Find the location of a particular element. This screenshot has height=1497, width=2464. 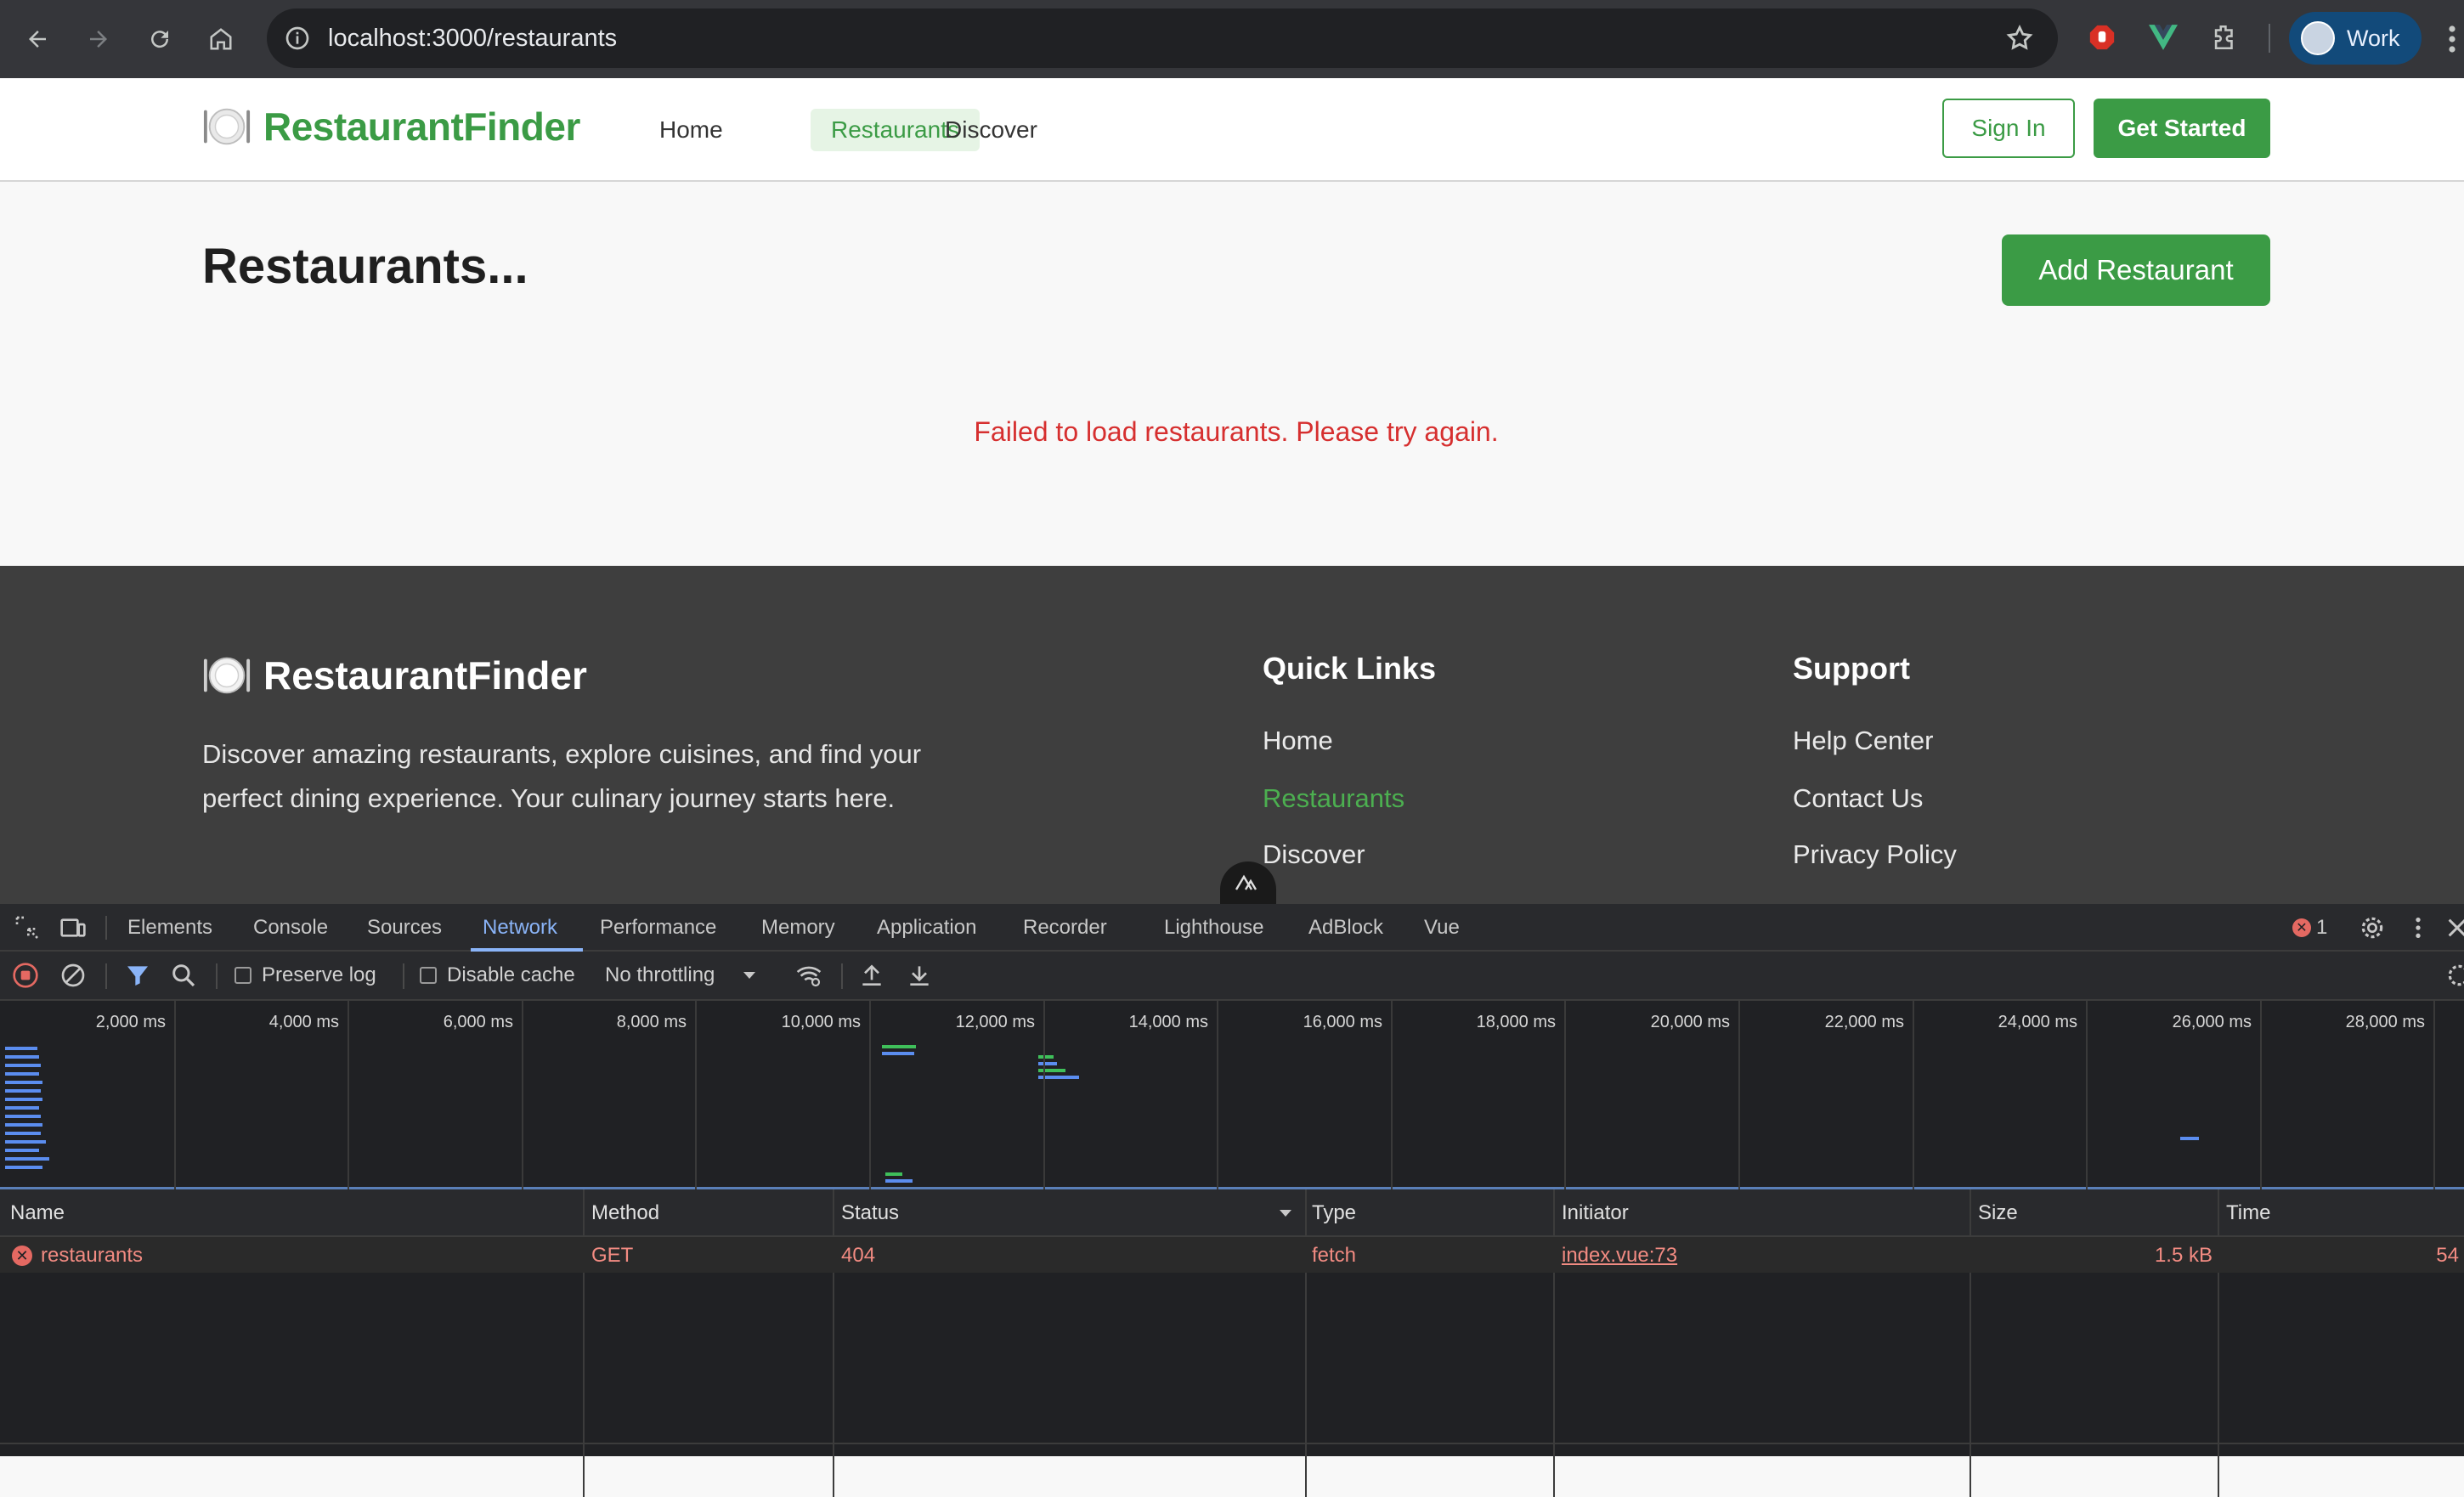

tab-elements: Elements is located at coordinates (169, 928).